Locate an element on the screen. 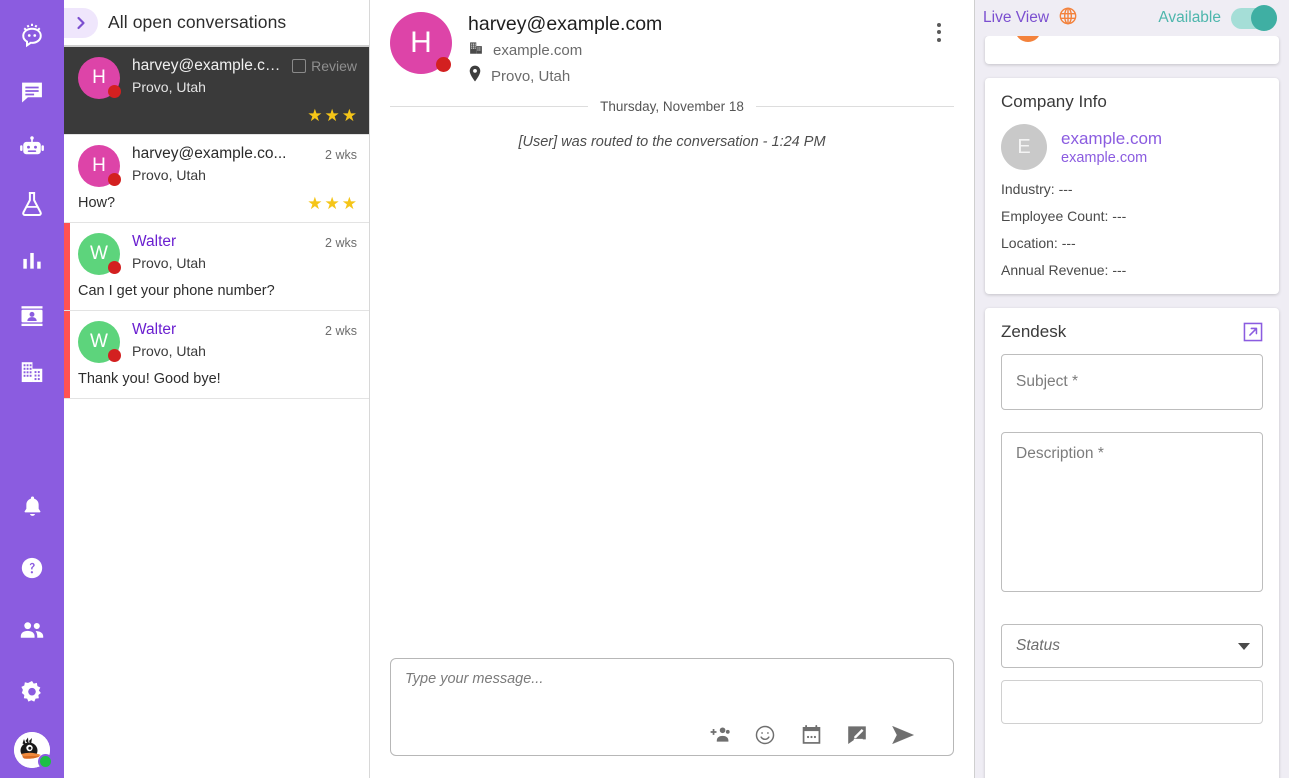 The height and width of the screenshot is (778, 1289). company-name-block: example.com example.com is located at coordinates (1111, 147).